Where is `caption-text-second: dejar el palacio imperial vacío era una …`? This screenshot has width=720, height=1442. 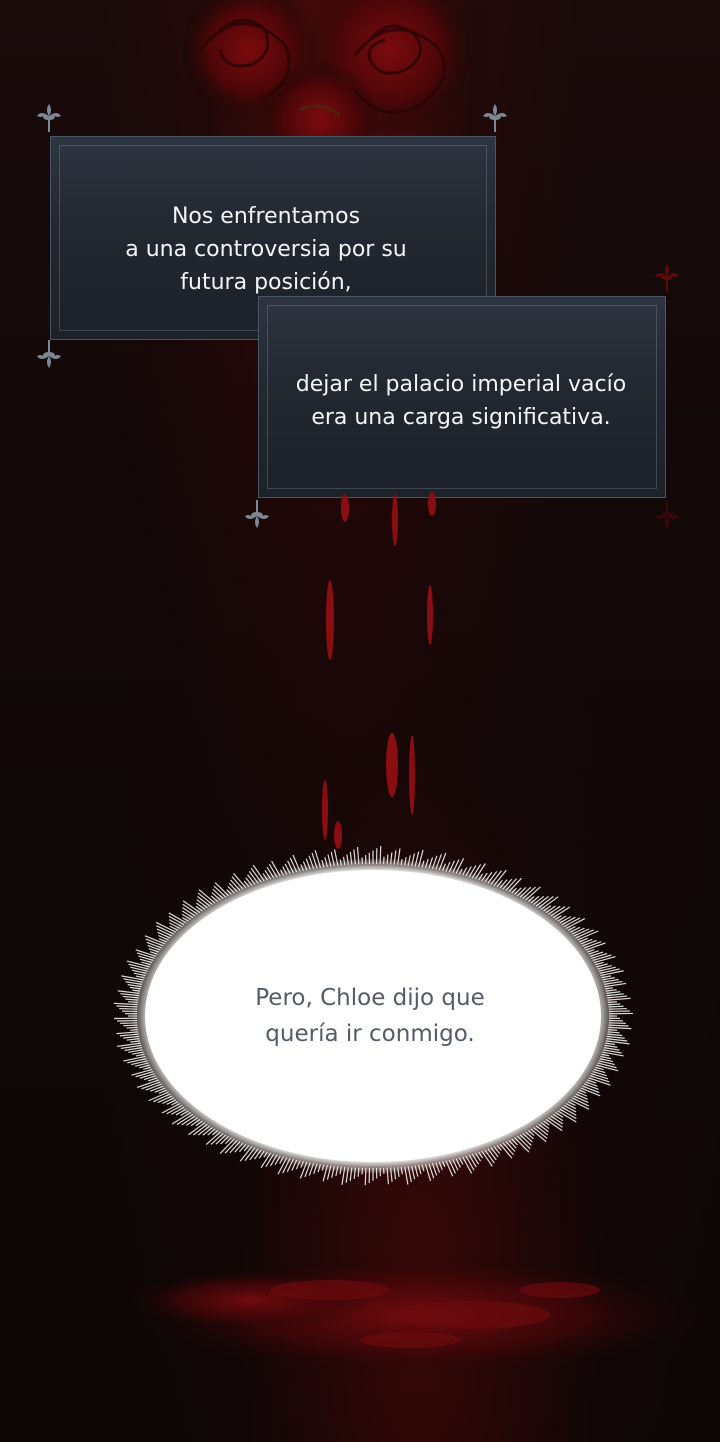
caption-text-second: dejar el palacio imperial vacío era una … is located at coordinates (461, 401).